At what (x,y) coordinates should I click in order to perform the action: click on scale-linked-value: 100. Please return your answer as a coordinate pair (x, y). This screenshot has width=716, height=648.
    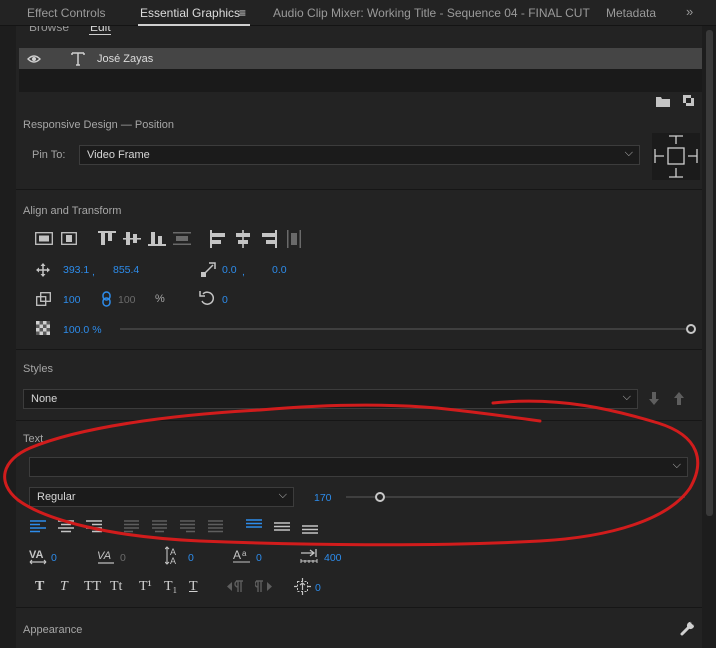
    Looking at the image, I should click on (127, 300).